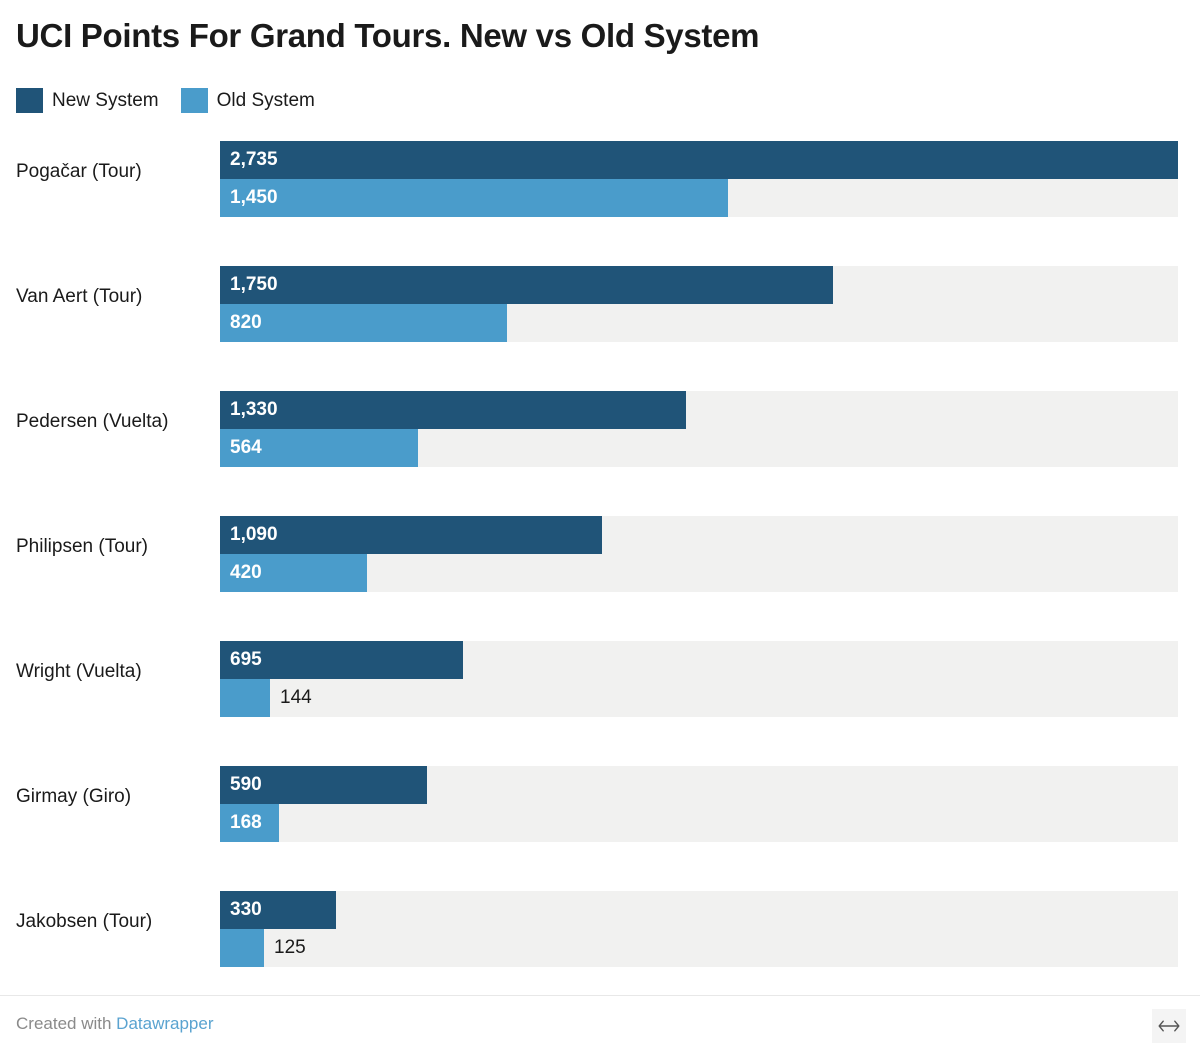  Describe the element at coordinates (699, 823) in the screenshot. I see `bar-track: 168` at that location.